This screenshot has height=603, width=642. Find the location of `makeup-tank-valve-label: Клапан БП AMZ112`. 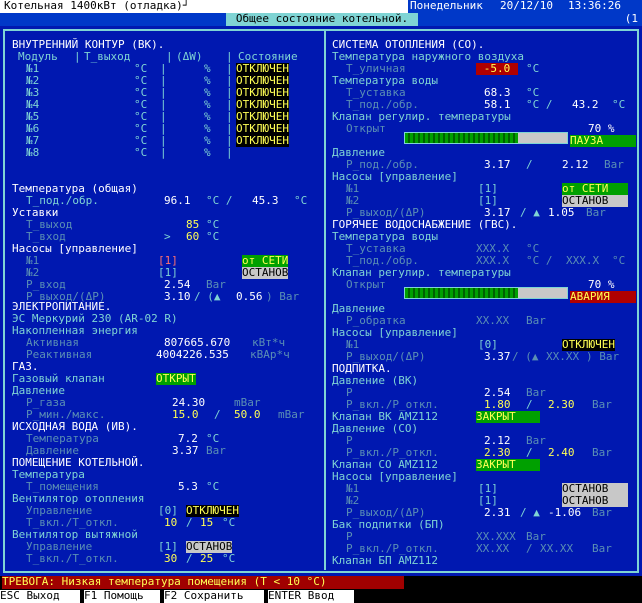

makeup-tank-valve-label: Клапан БП AMZ112 is located at coordinates (385, 560).